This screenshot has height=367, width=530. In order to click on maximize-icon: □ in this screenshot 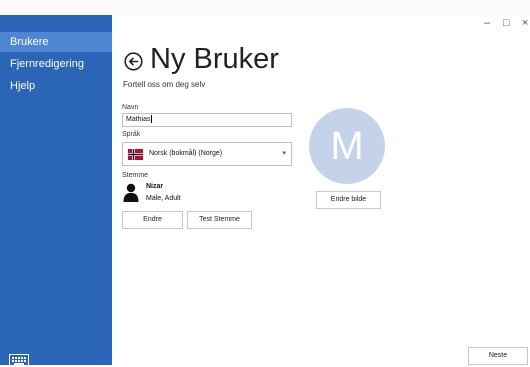, I will do `click(506, 23)`.